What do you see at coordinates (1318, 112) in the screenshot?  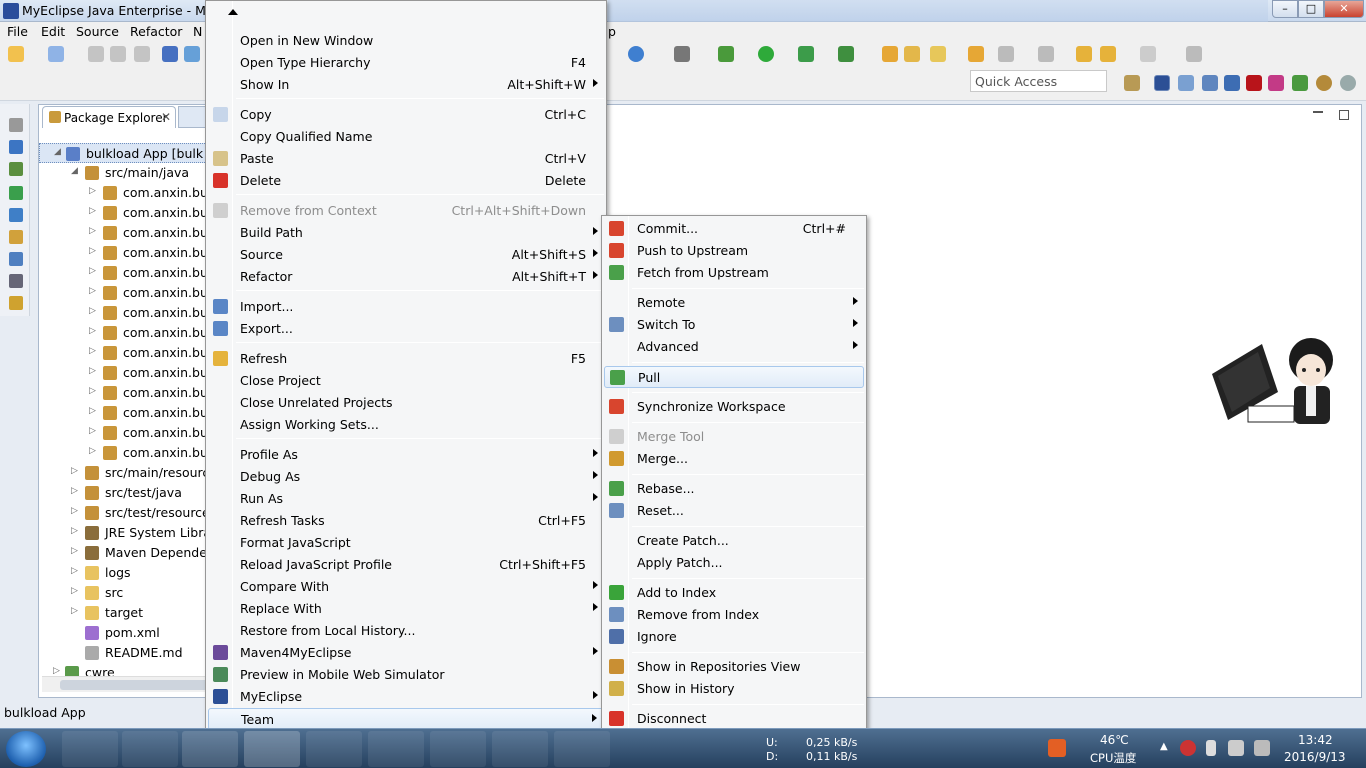 I see `editor-minimize-icon` at bounding box center [1318, 112].